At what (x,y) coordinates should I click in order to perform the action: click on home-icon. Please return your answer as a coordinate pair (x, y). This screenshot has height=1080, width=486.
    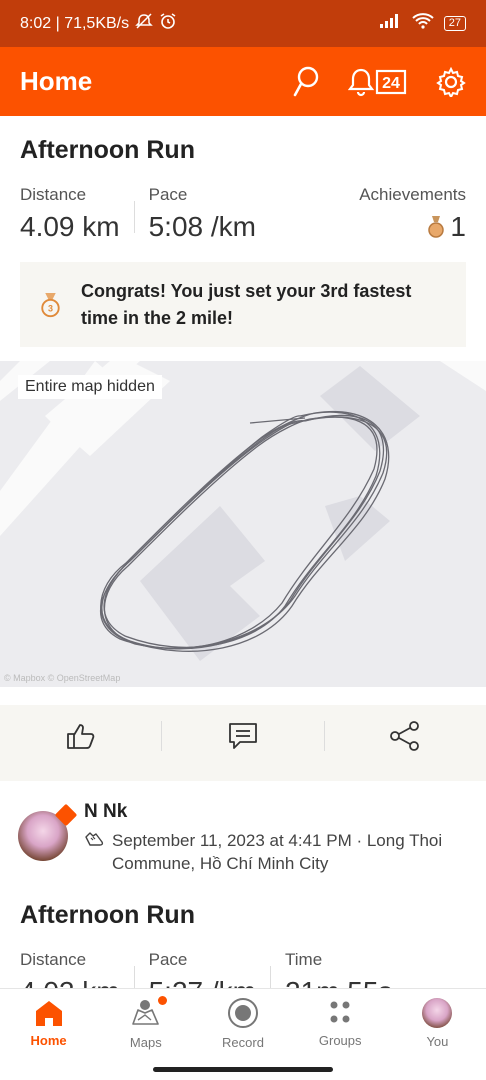
    Looking at the image, I should click on (48, 1013).